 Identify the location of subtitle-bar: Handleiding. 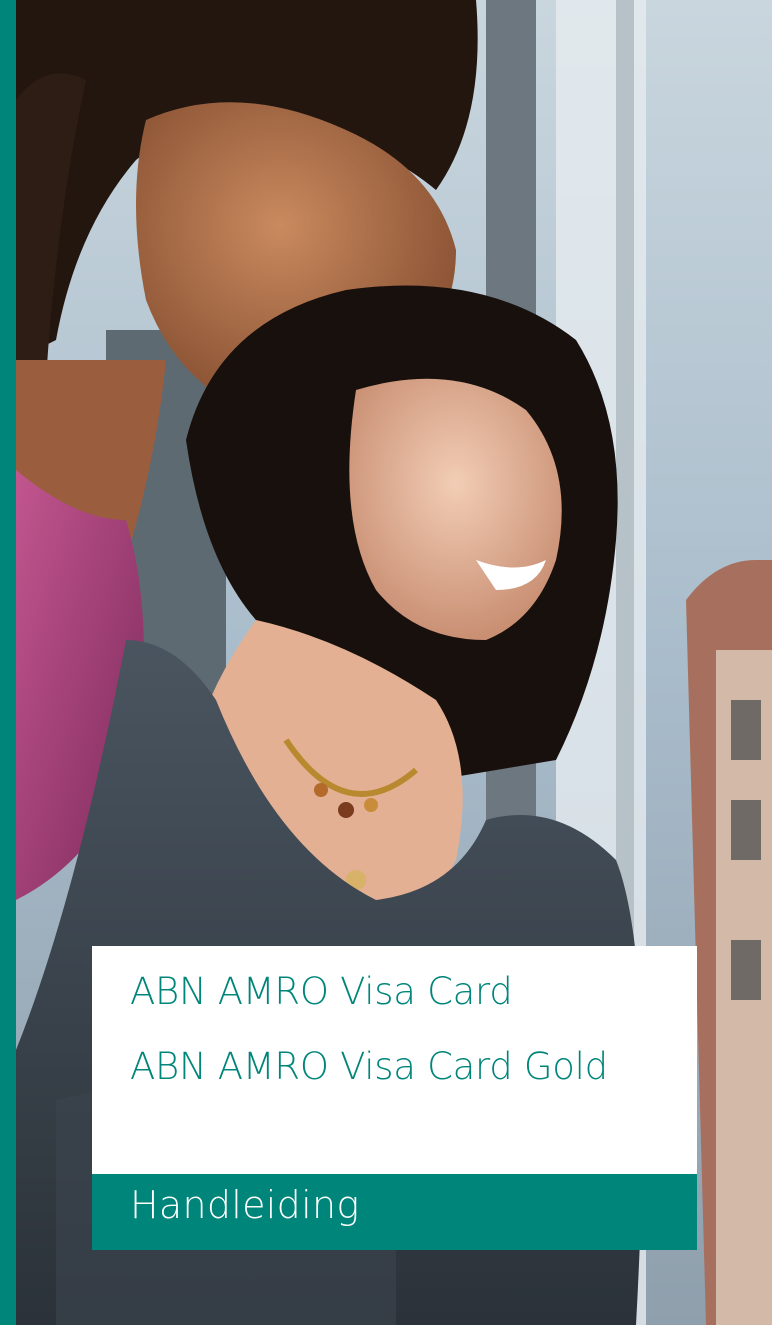
(394, 1212).